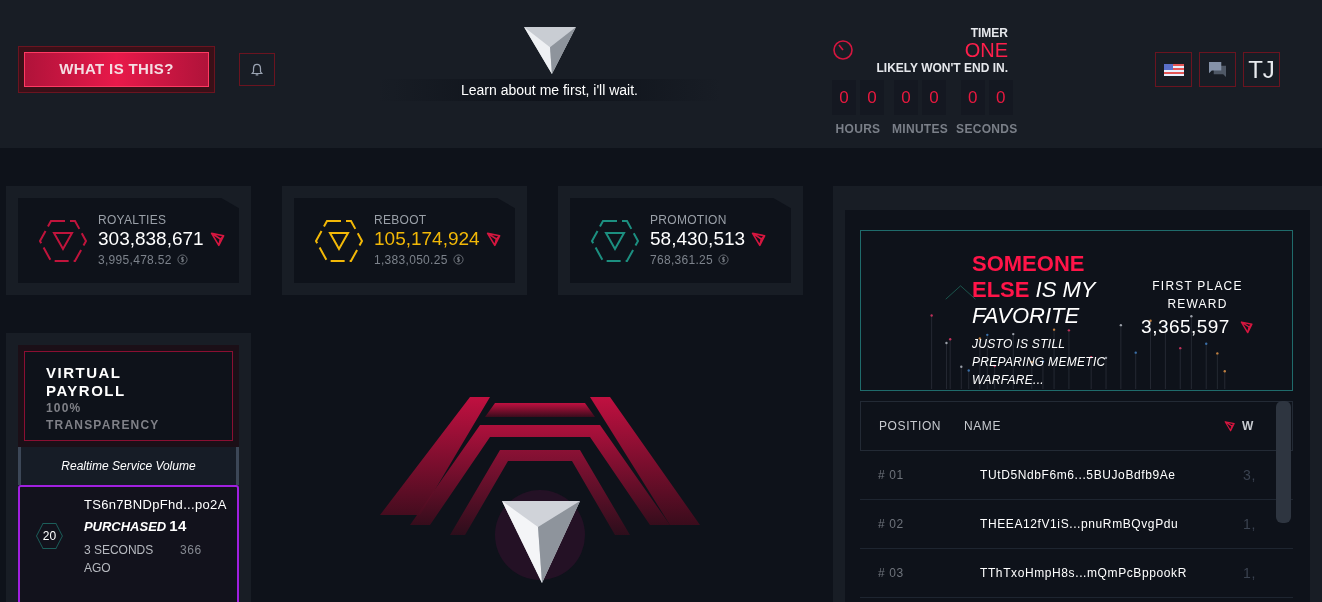 The height and width of the screenshot is (602, 1322). Describe the element at coordinates (411, 260) in the screenshot. I see `stat-usd-value: 1,383,050.25` at that location.